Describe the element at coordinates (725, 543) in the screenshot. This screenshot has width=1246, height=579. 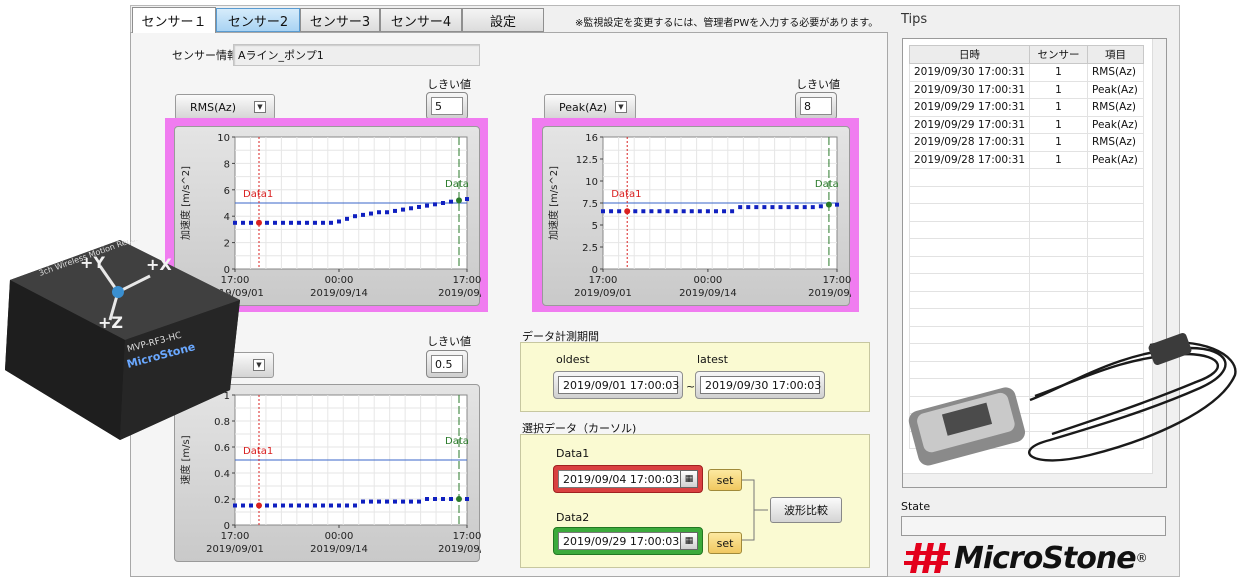
I see `set-data2-button: set` at that location.